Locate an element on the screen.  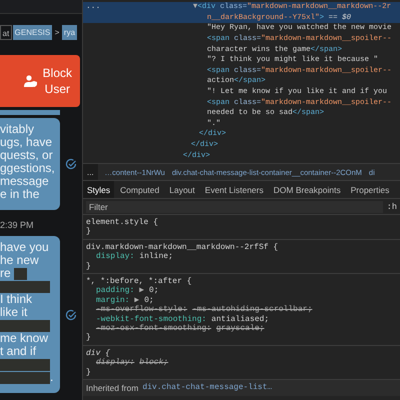
panel-tab: Event Listeners is located at coordinates (234, 189).